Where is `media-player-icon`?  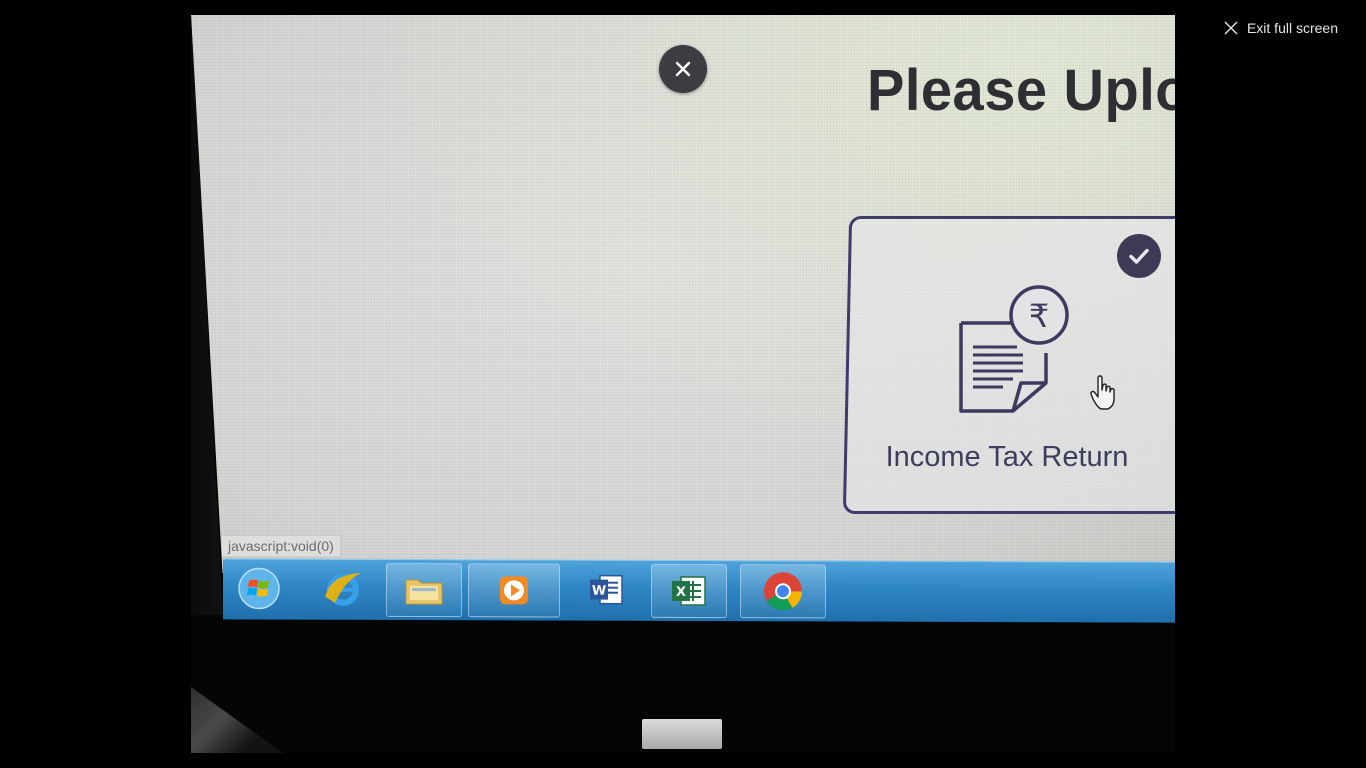
media-player-icon is located at coordinates (514, 590).